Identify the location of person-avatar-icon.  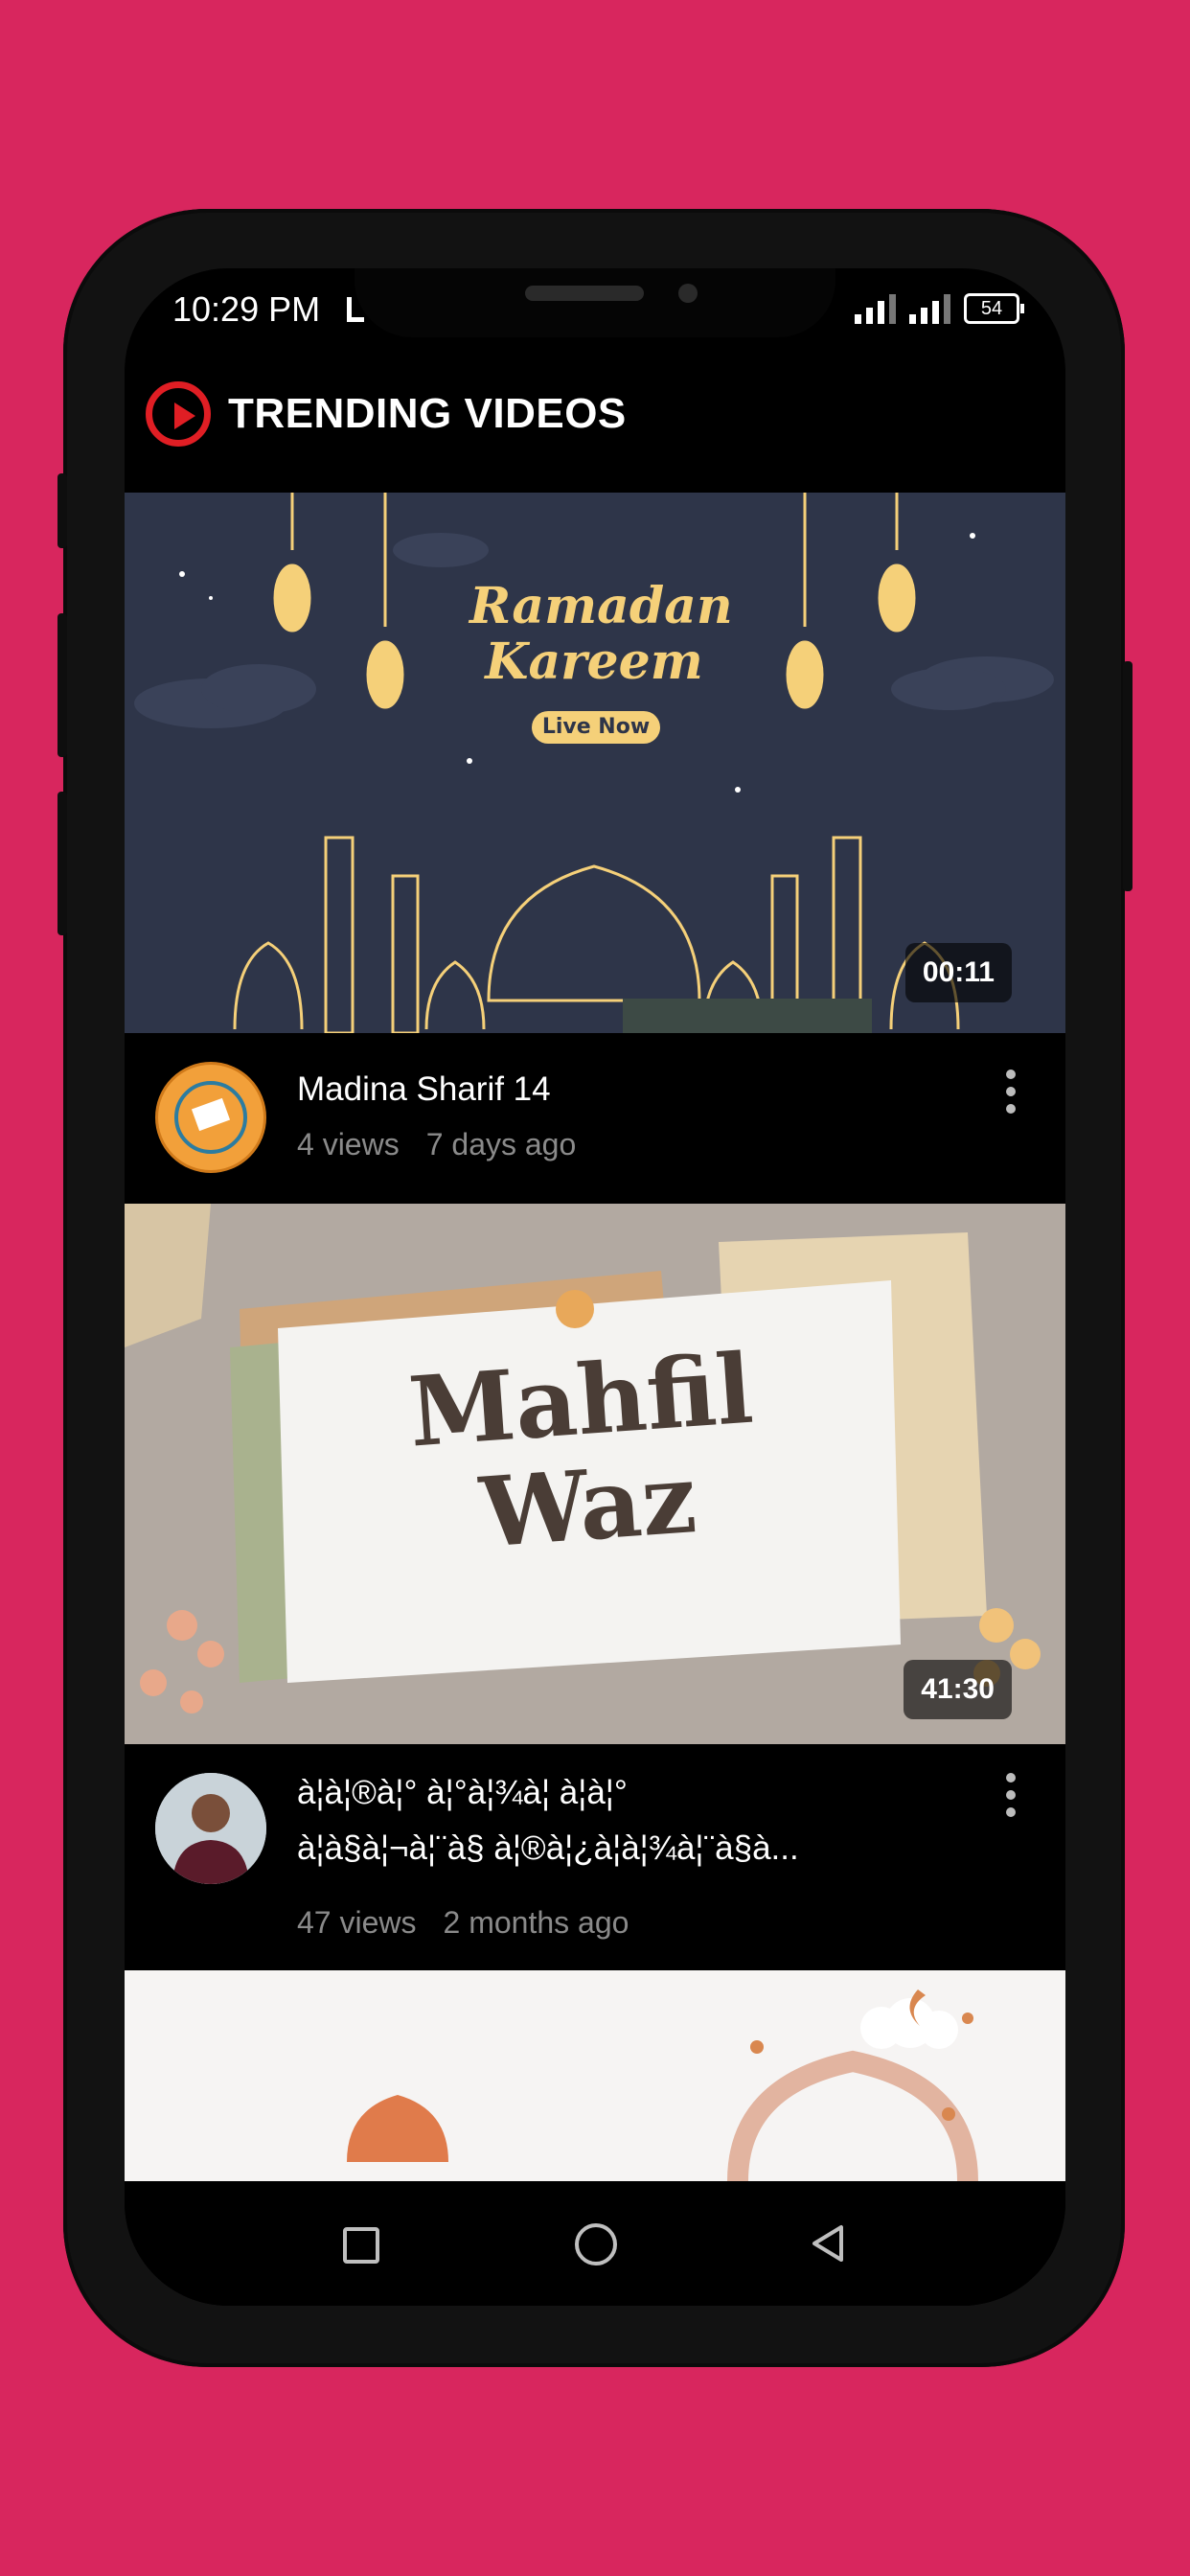
(210, 1828).